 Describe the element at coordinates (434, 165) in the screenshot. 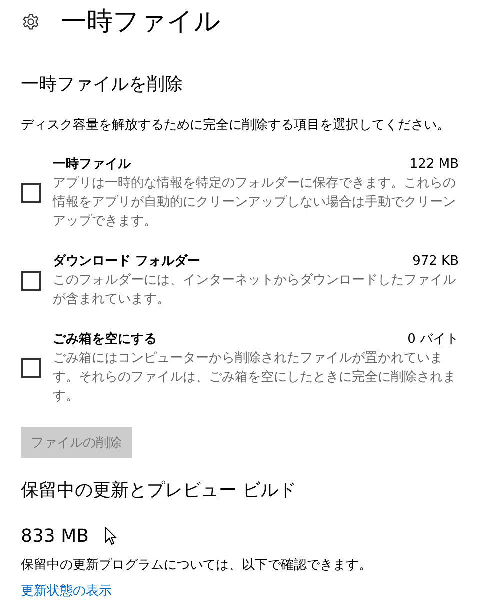

I see `item-size: 122 MB` at that location.